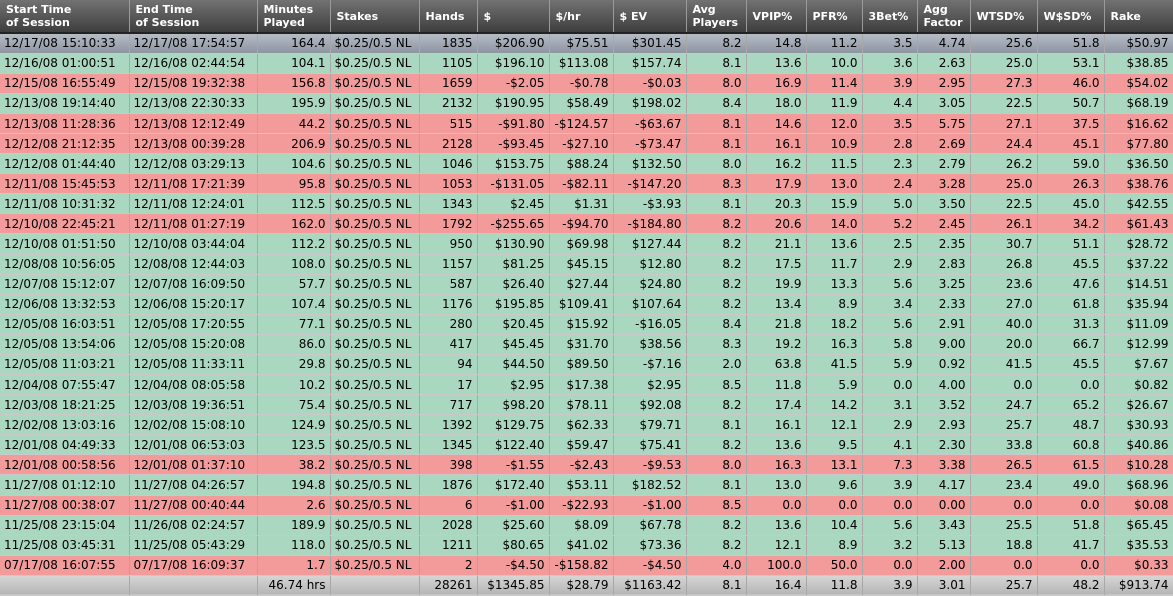 The image size is (1173, 596). What do you see at coordinates (1138, 385) in the screenshot?
I see `cell-rake: $0.82` at bounding box center [1138, 385].